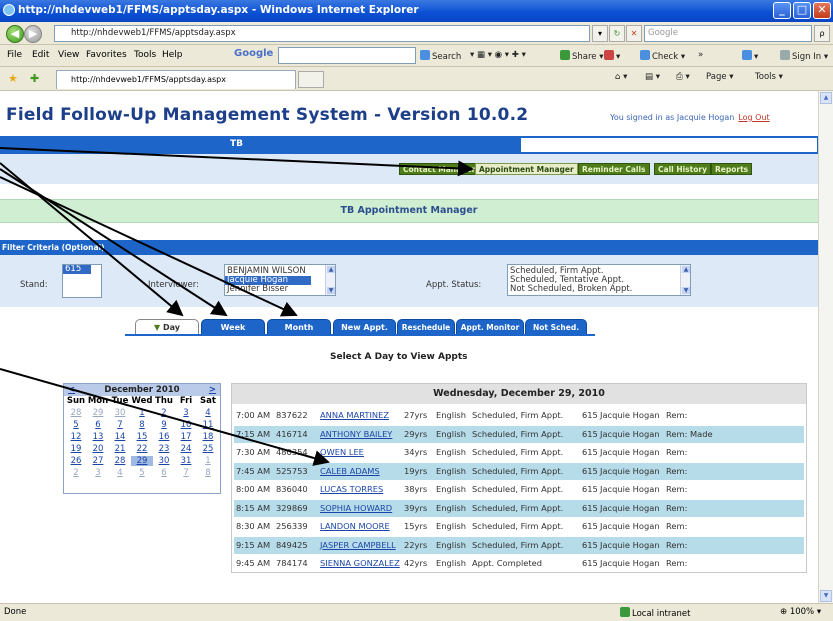  I want to click on calendar-day: 16, so click(164, 437).